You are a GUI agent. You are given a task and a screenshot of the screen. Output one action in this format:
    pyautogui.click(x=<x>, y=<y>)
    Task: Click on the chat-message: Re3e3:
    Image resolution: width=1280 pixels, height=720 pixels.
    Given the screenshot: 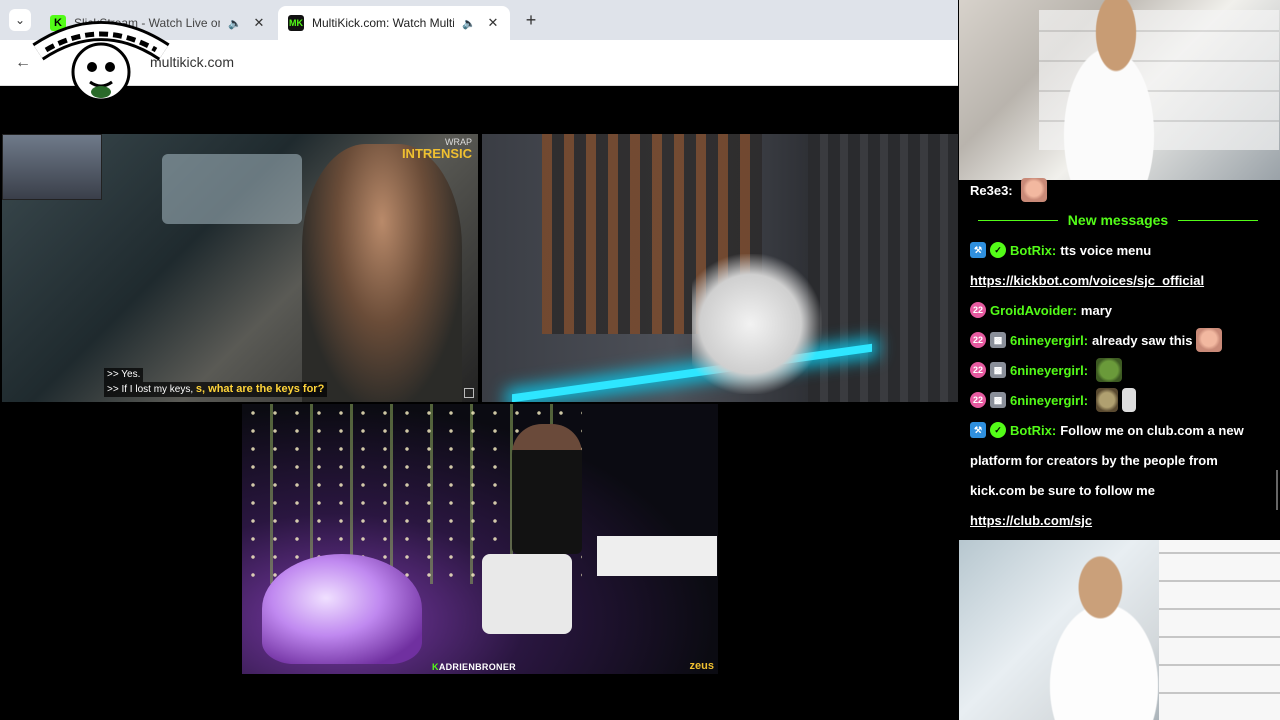 What is the action you would take?
    pyautogui.click(x=1008, y=190)
    